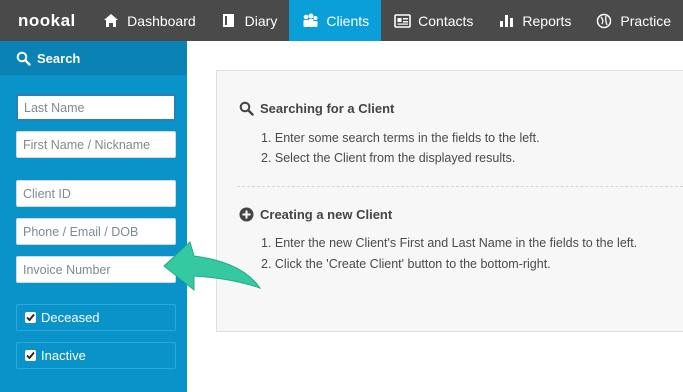 The image size is (683, 392). I want to click on first-name-field: First Name / Nickname, so click(96, 144).